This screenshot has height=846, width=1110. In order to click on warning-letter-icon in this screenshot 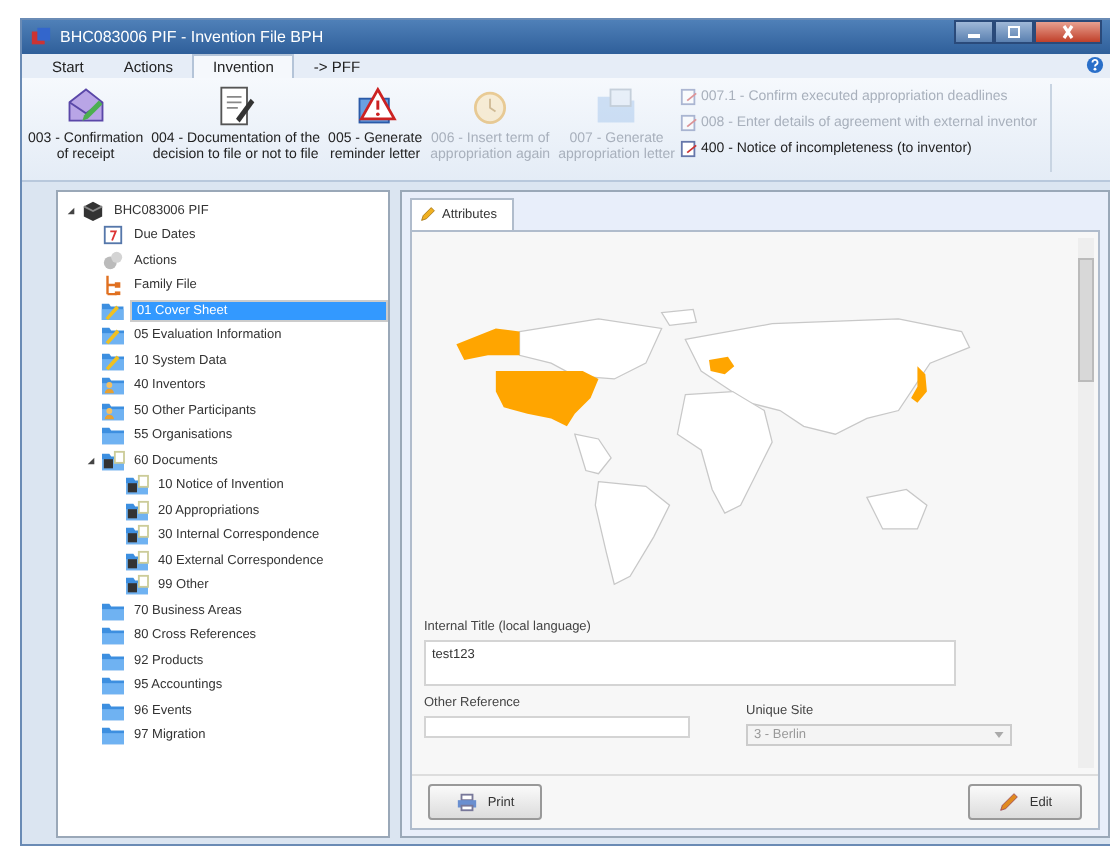, I will do `click(375, 106)`.